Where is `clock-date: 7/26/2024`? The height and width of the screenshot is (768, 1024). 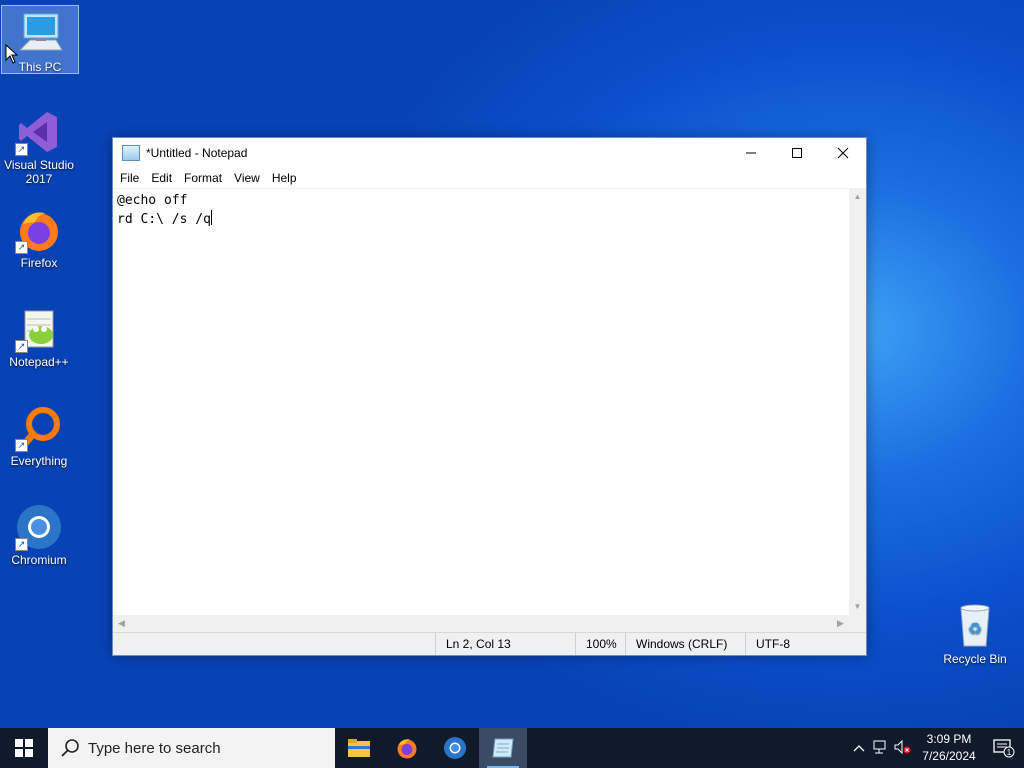 clock-date: 7/26/2024 is located at coordinates (949, 756).